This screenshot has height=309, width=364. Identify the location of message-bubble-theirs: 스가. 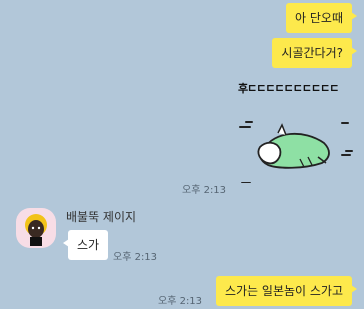
(85, 245).